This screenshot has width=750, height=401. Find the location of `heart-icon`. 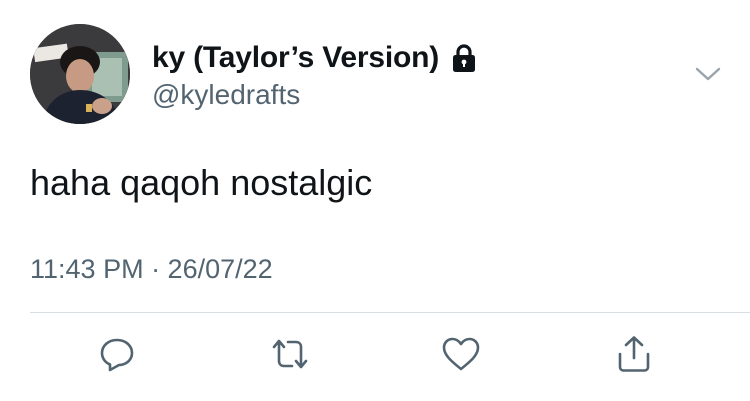

heart-icon is located at coordinates (461, 354).